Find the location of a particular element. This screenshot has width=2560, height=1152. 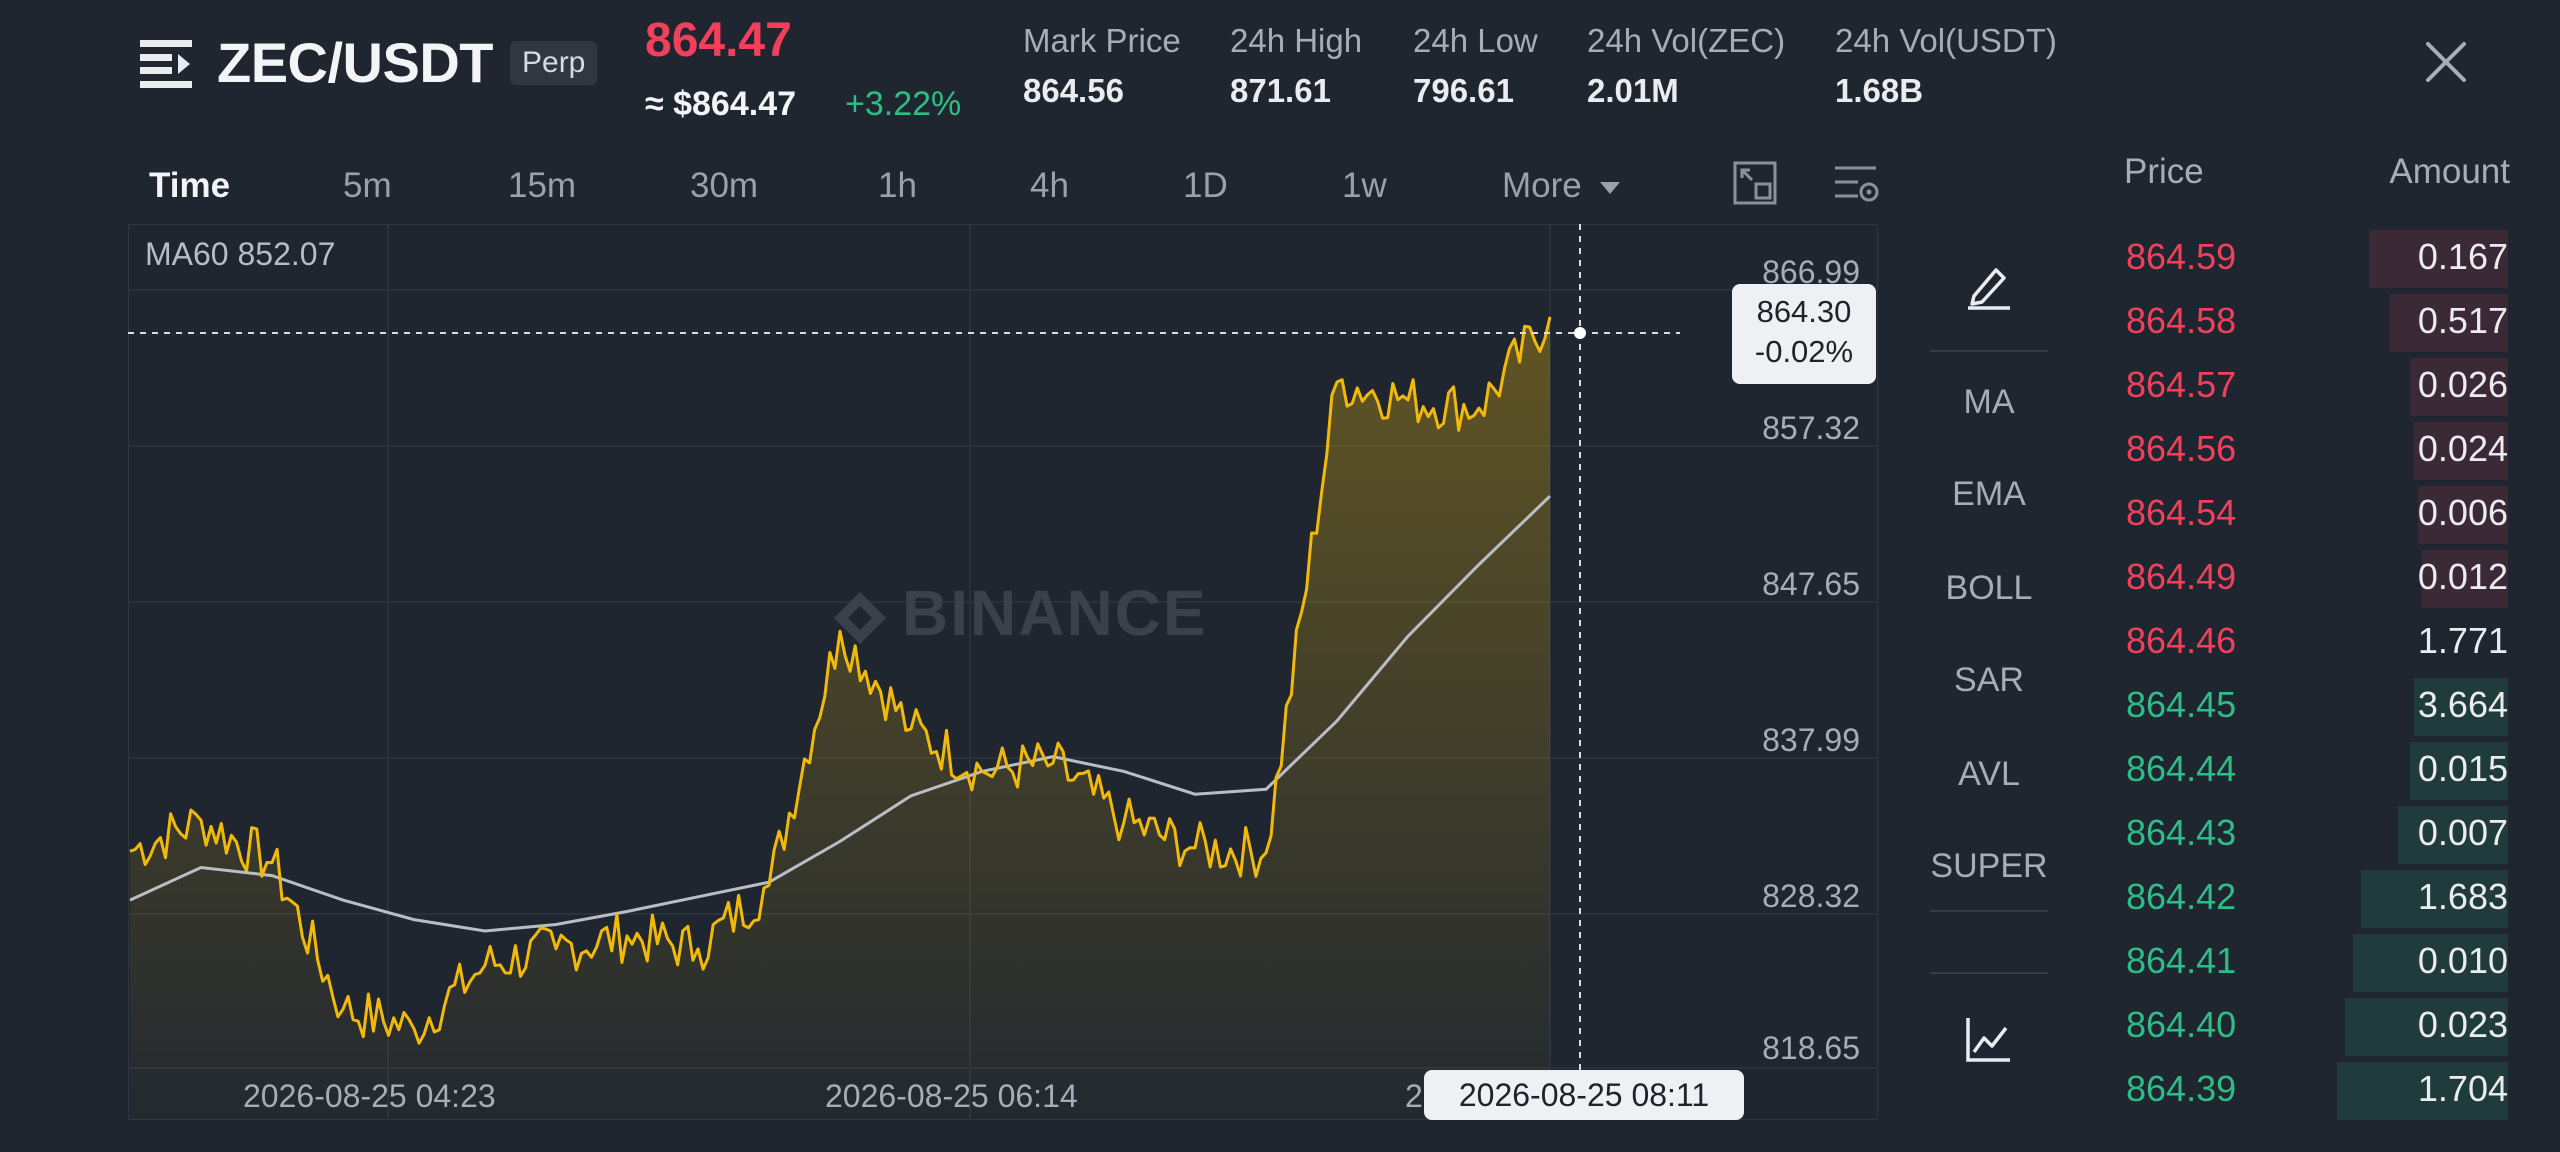

ask-row: 864.58 0.517 is located at coordinates (2304, 321).